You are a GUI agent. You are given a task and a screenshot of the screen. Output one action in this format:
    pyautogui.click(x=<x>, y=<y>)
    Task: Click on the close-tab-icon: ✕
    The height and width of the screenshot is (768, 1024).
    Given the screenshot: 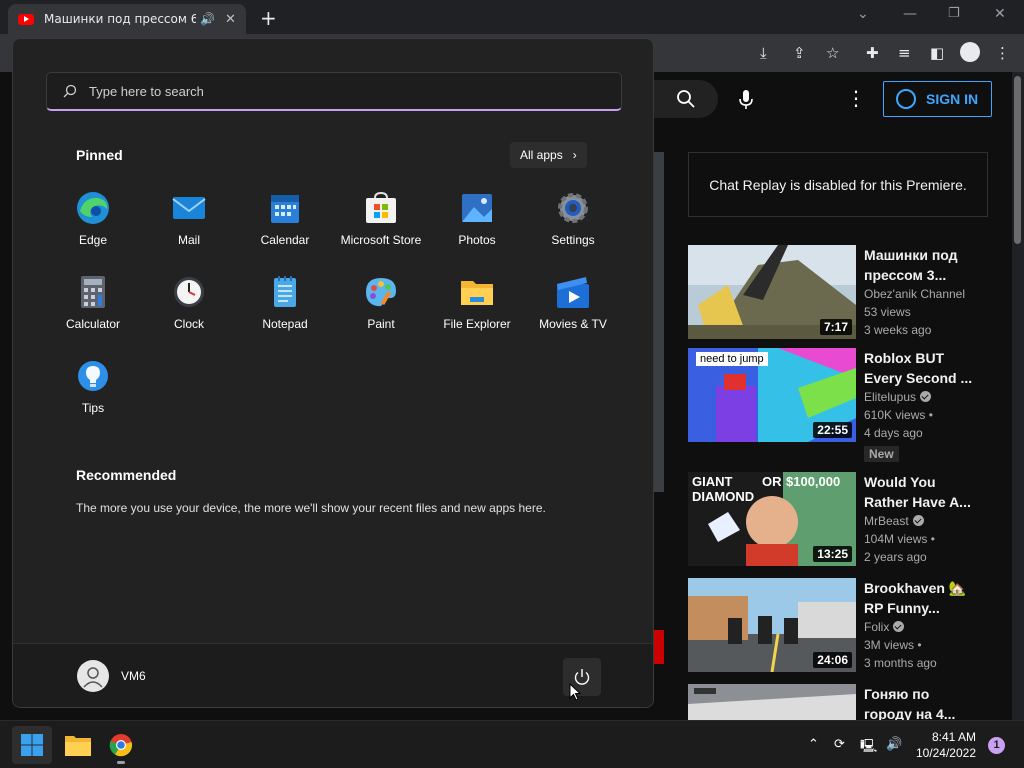 What is the action you would take?
    pyautogui.click(x=230, y=19)
    